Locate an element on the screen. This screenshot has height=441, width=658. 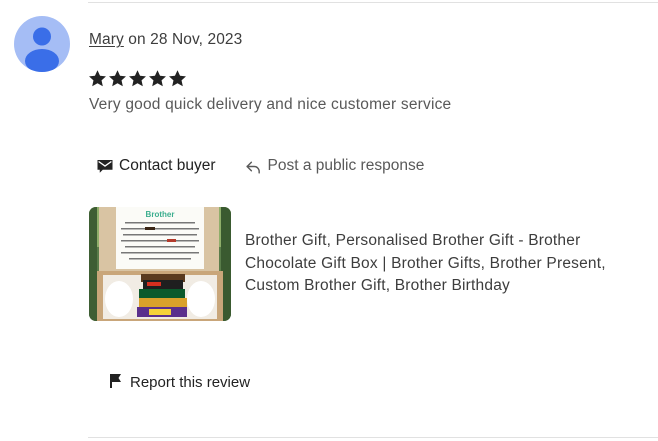
post-public-response-label: Post a public response is located at coordinates (346, 165).